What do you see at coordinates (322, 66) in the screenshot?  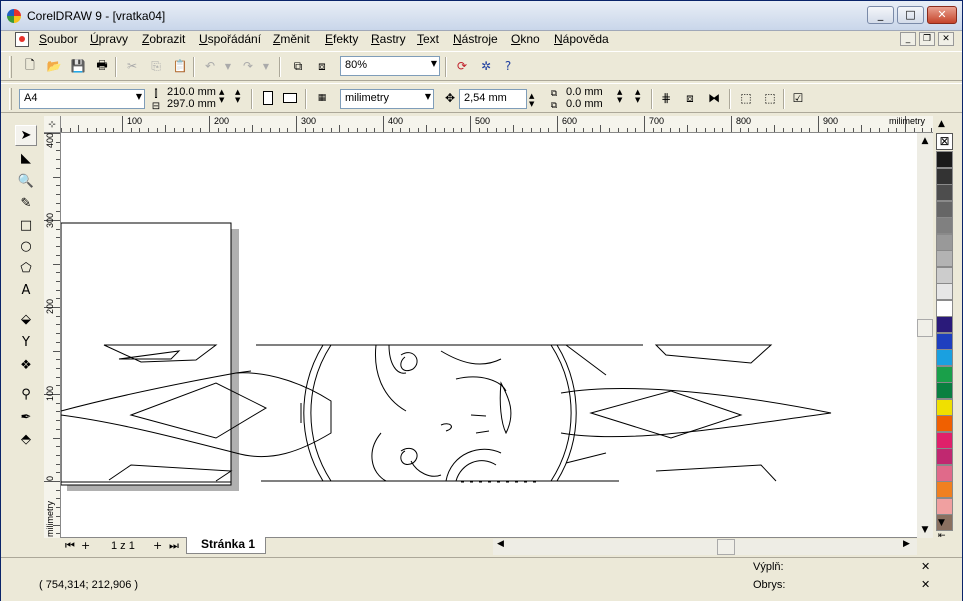 I see `export-icon: ⧈` at bounding box center [322, 66].